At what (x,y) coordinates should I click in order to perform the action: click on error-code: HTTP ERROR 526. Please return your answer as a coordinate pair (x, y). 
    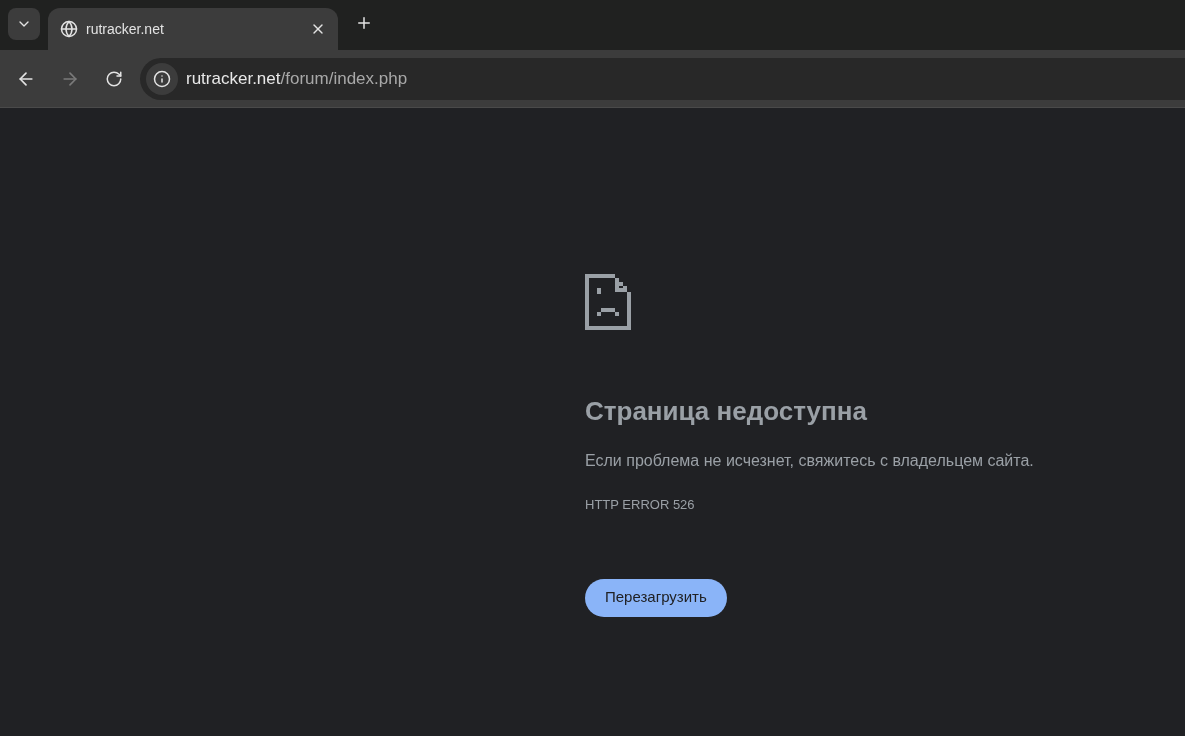
    Looking at the image, I should click on (640, 505).